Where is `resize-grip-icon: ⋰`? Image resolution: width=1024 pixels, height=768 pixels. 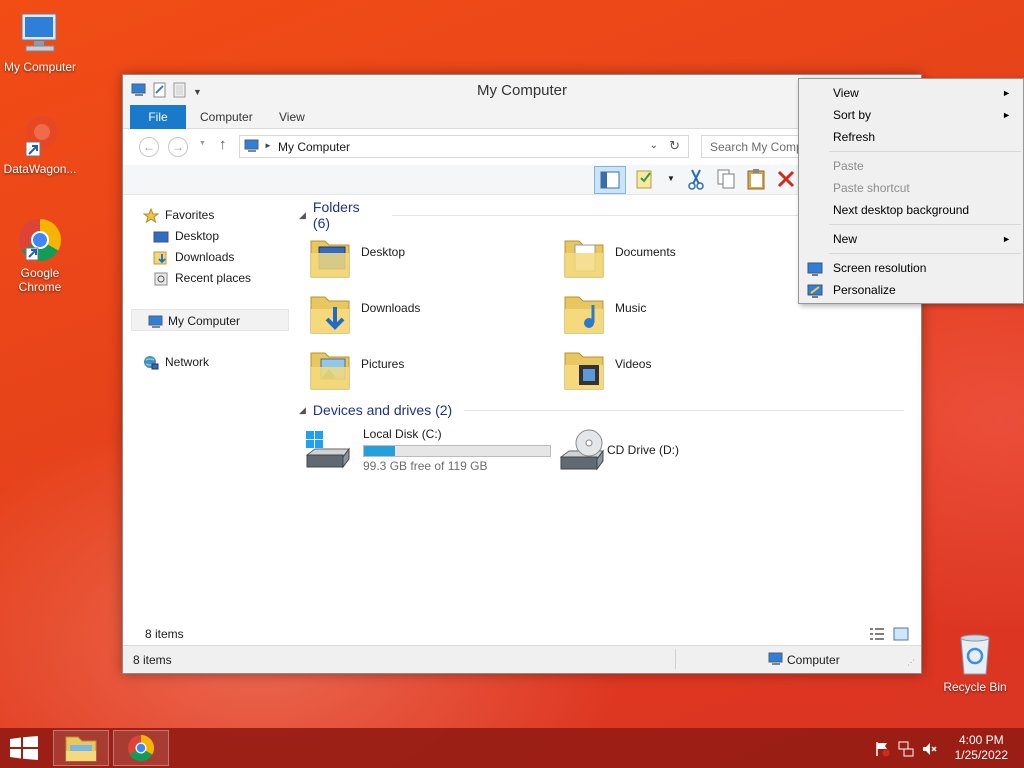
resize-grip-icon: ⋰ is located at coordinates (911, 662).